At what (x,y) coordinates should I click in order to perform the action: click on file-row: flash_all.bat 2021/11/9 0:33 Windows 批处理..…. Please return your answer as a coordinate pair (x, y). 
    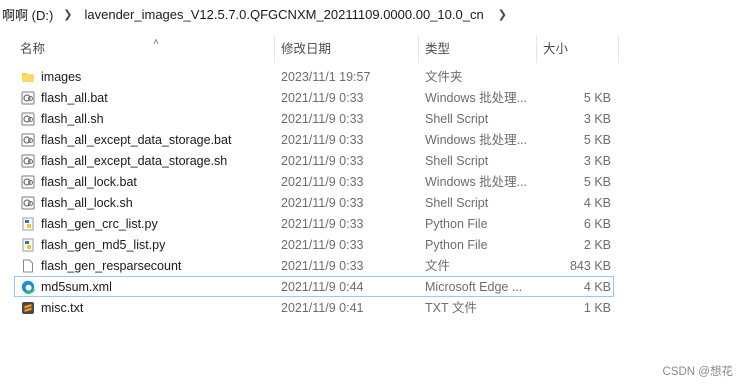
    Looking at the image, I should click on (314, 97).